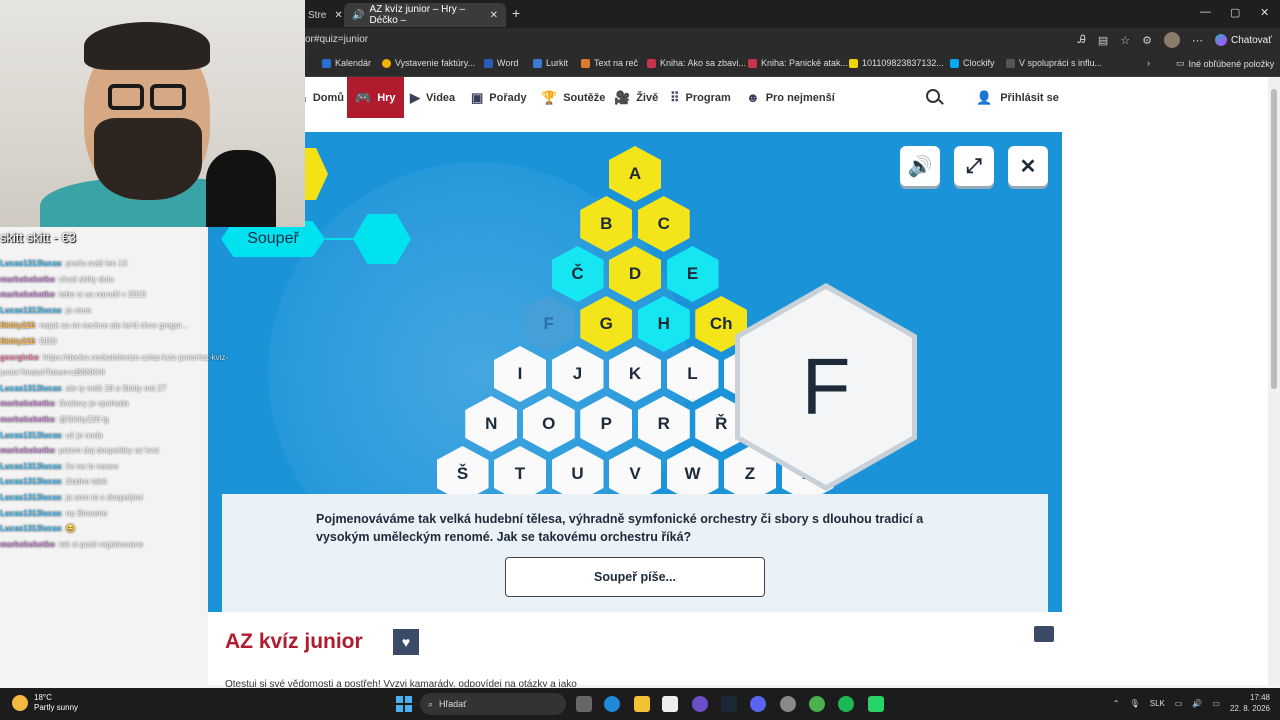  Describe the element at coordinates (670, 704) in the screenshot. I see `notepad-icon` at that location.